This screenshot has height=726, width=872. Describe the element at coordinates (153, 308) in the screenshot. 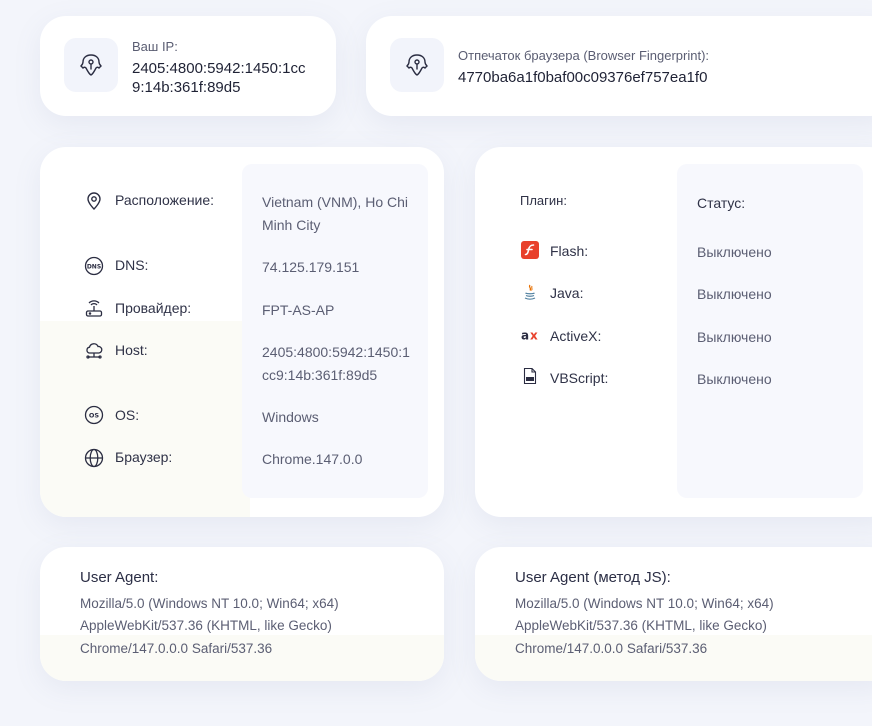

I see `info-label-provider: Провайдер:` at that location.